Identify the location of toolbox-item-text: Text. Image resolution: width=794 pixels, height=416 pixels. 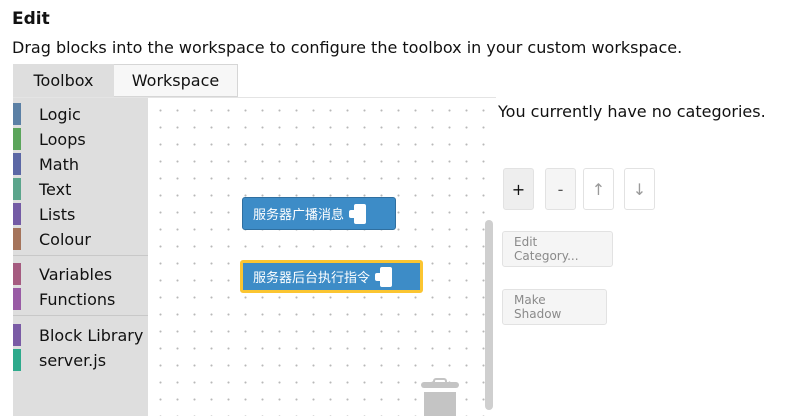
(80, 189).